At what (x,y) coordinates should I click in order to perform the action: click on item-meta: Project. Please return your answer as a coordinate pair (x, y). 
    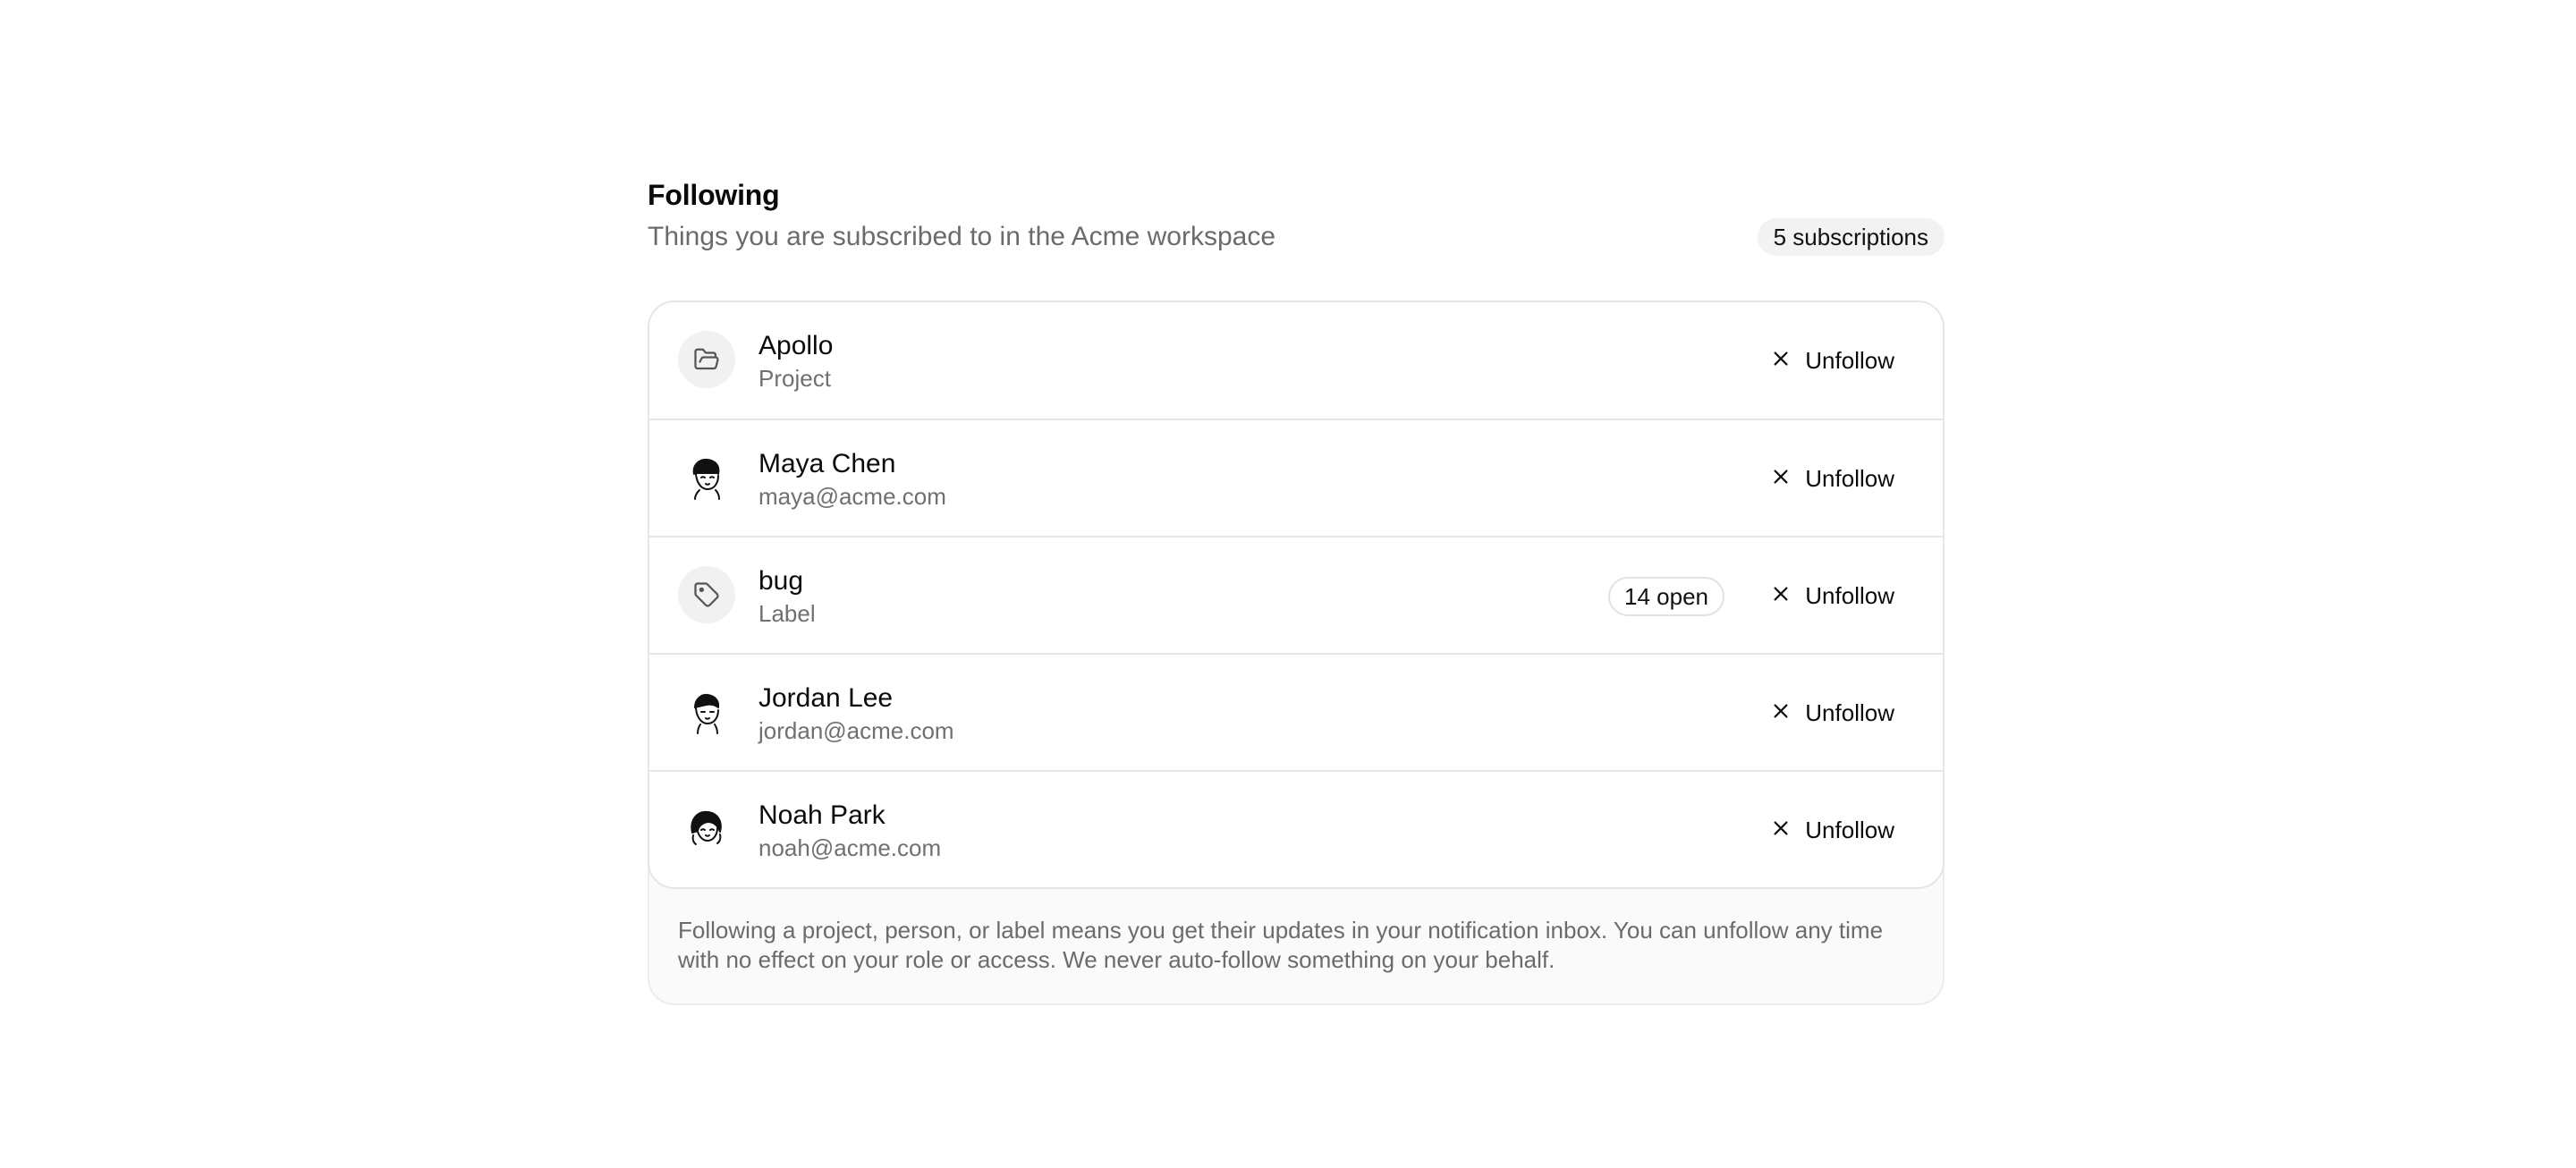
    Looking at the image, I should click on (794, 378).